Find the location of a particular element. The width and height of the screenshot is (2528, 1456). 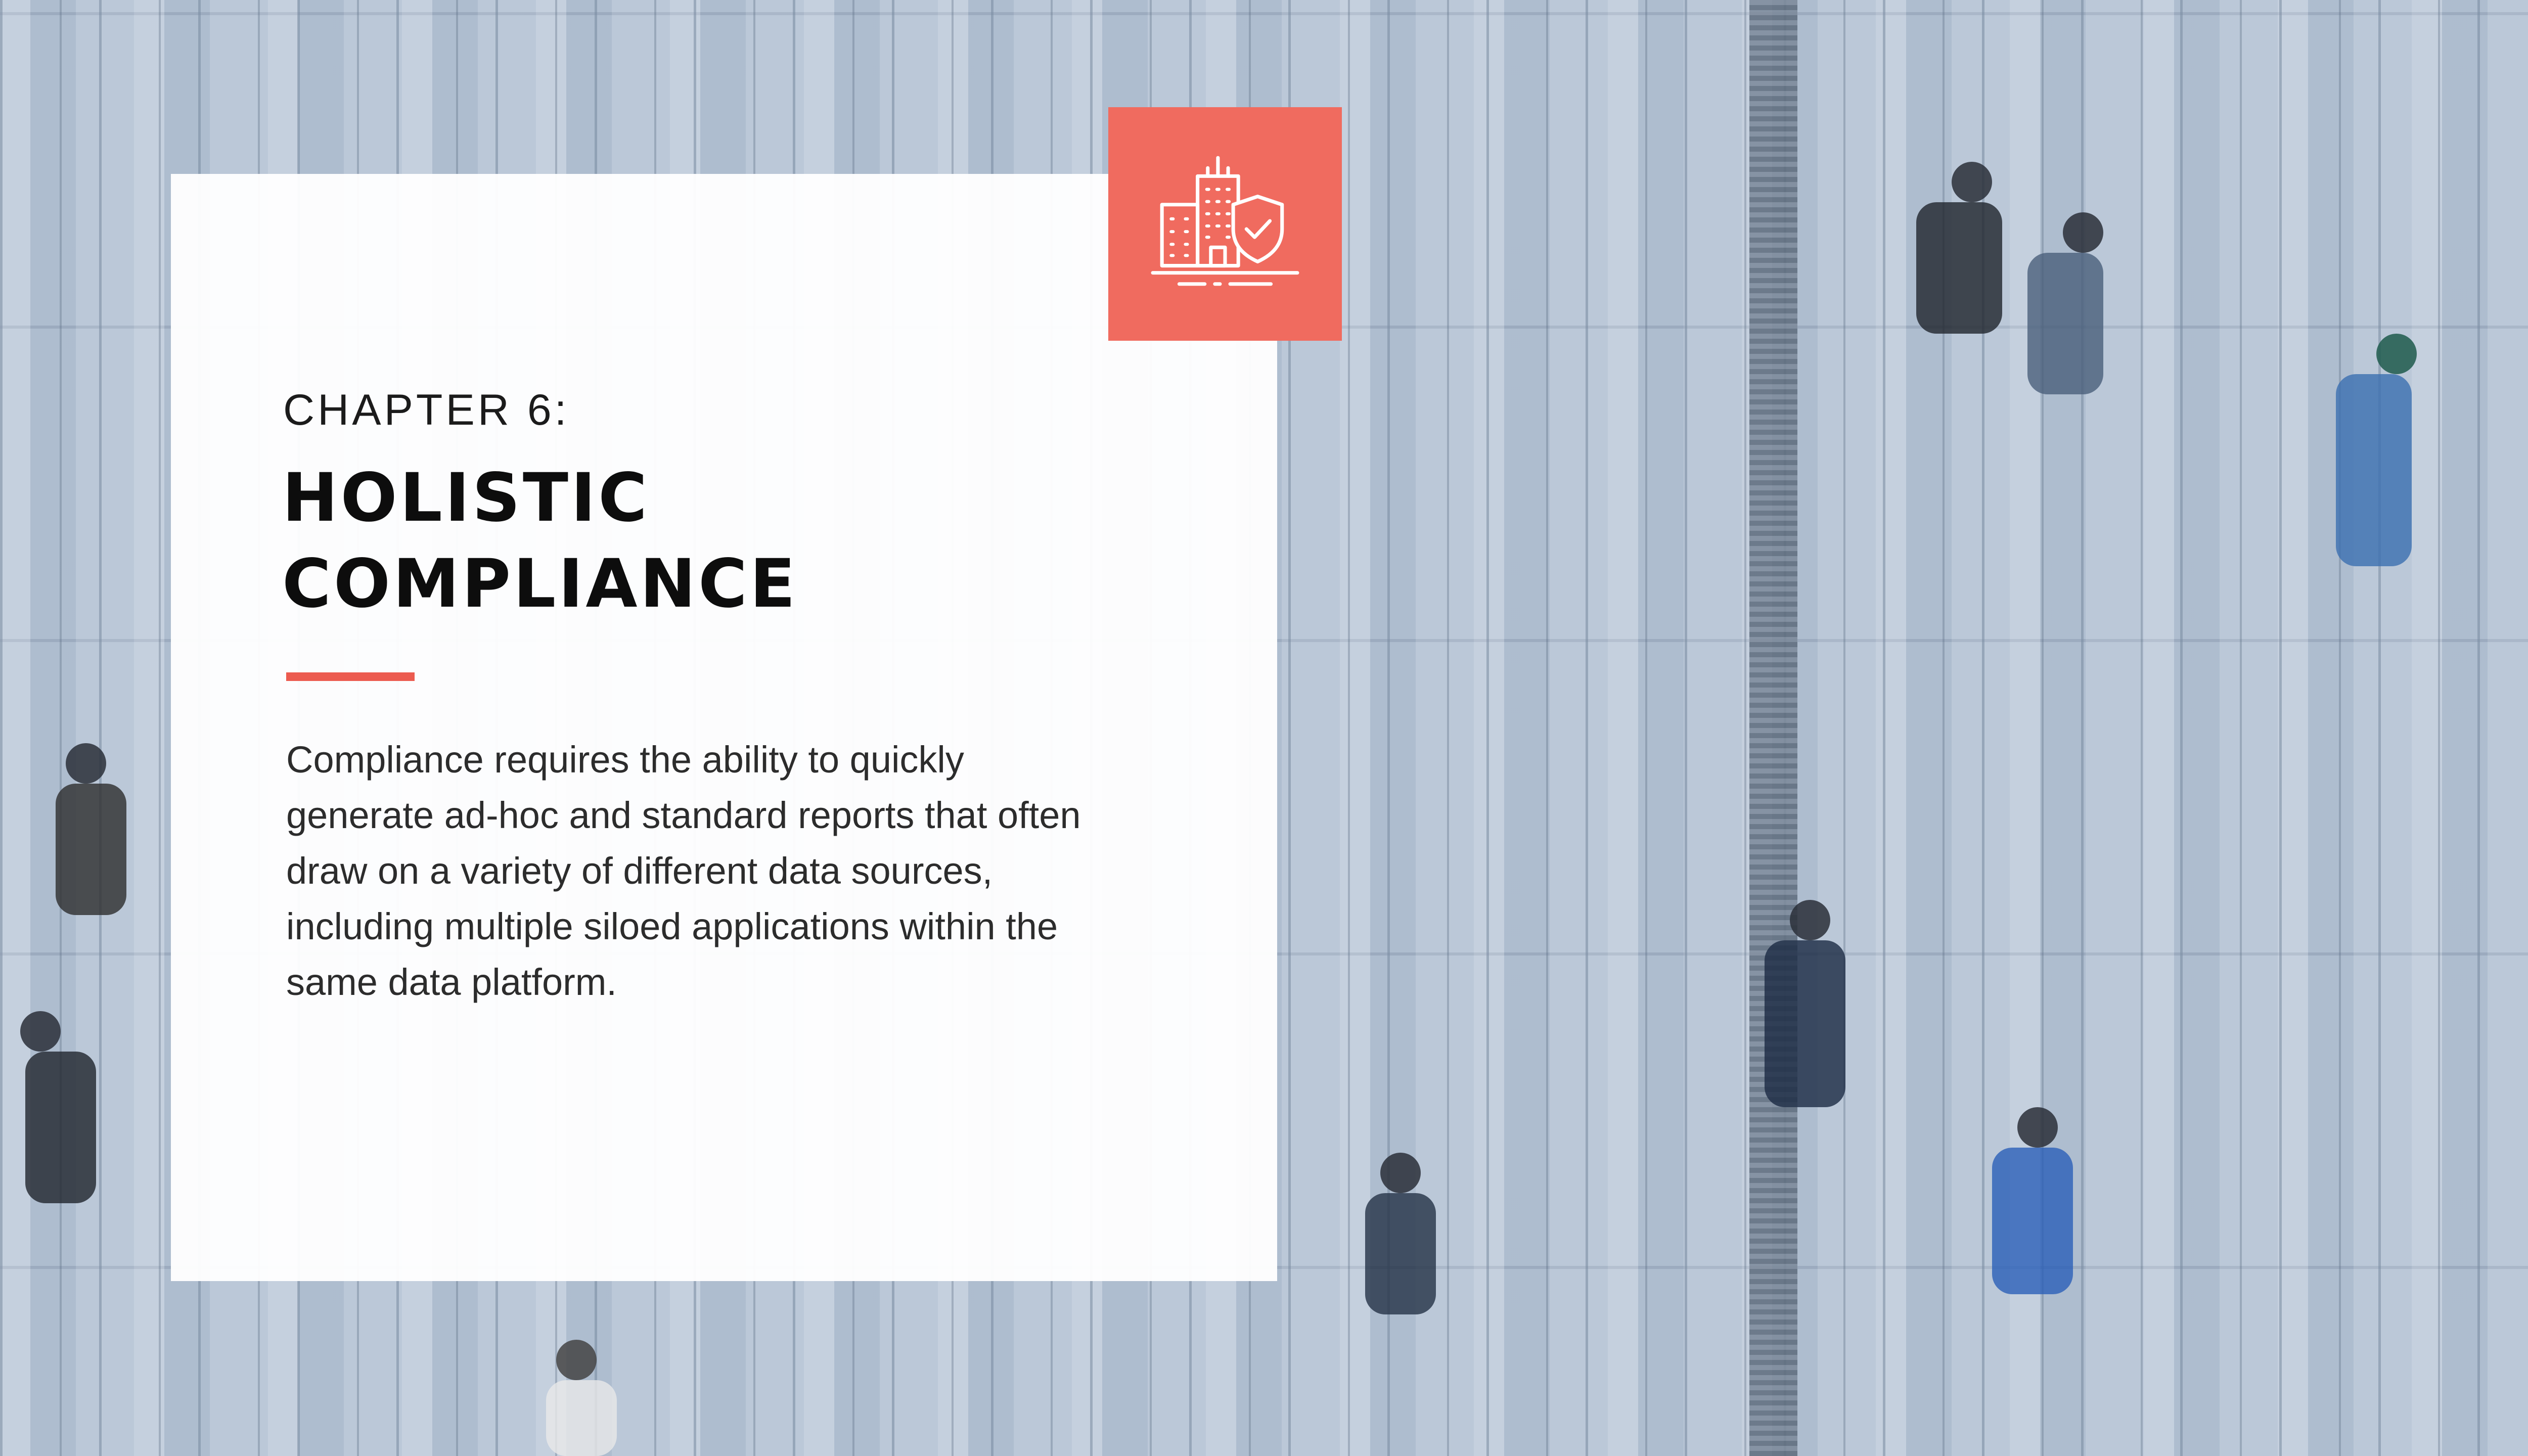

icon-badge is located at coordinates (1225, 224).